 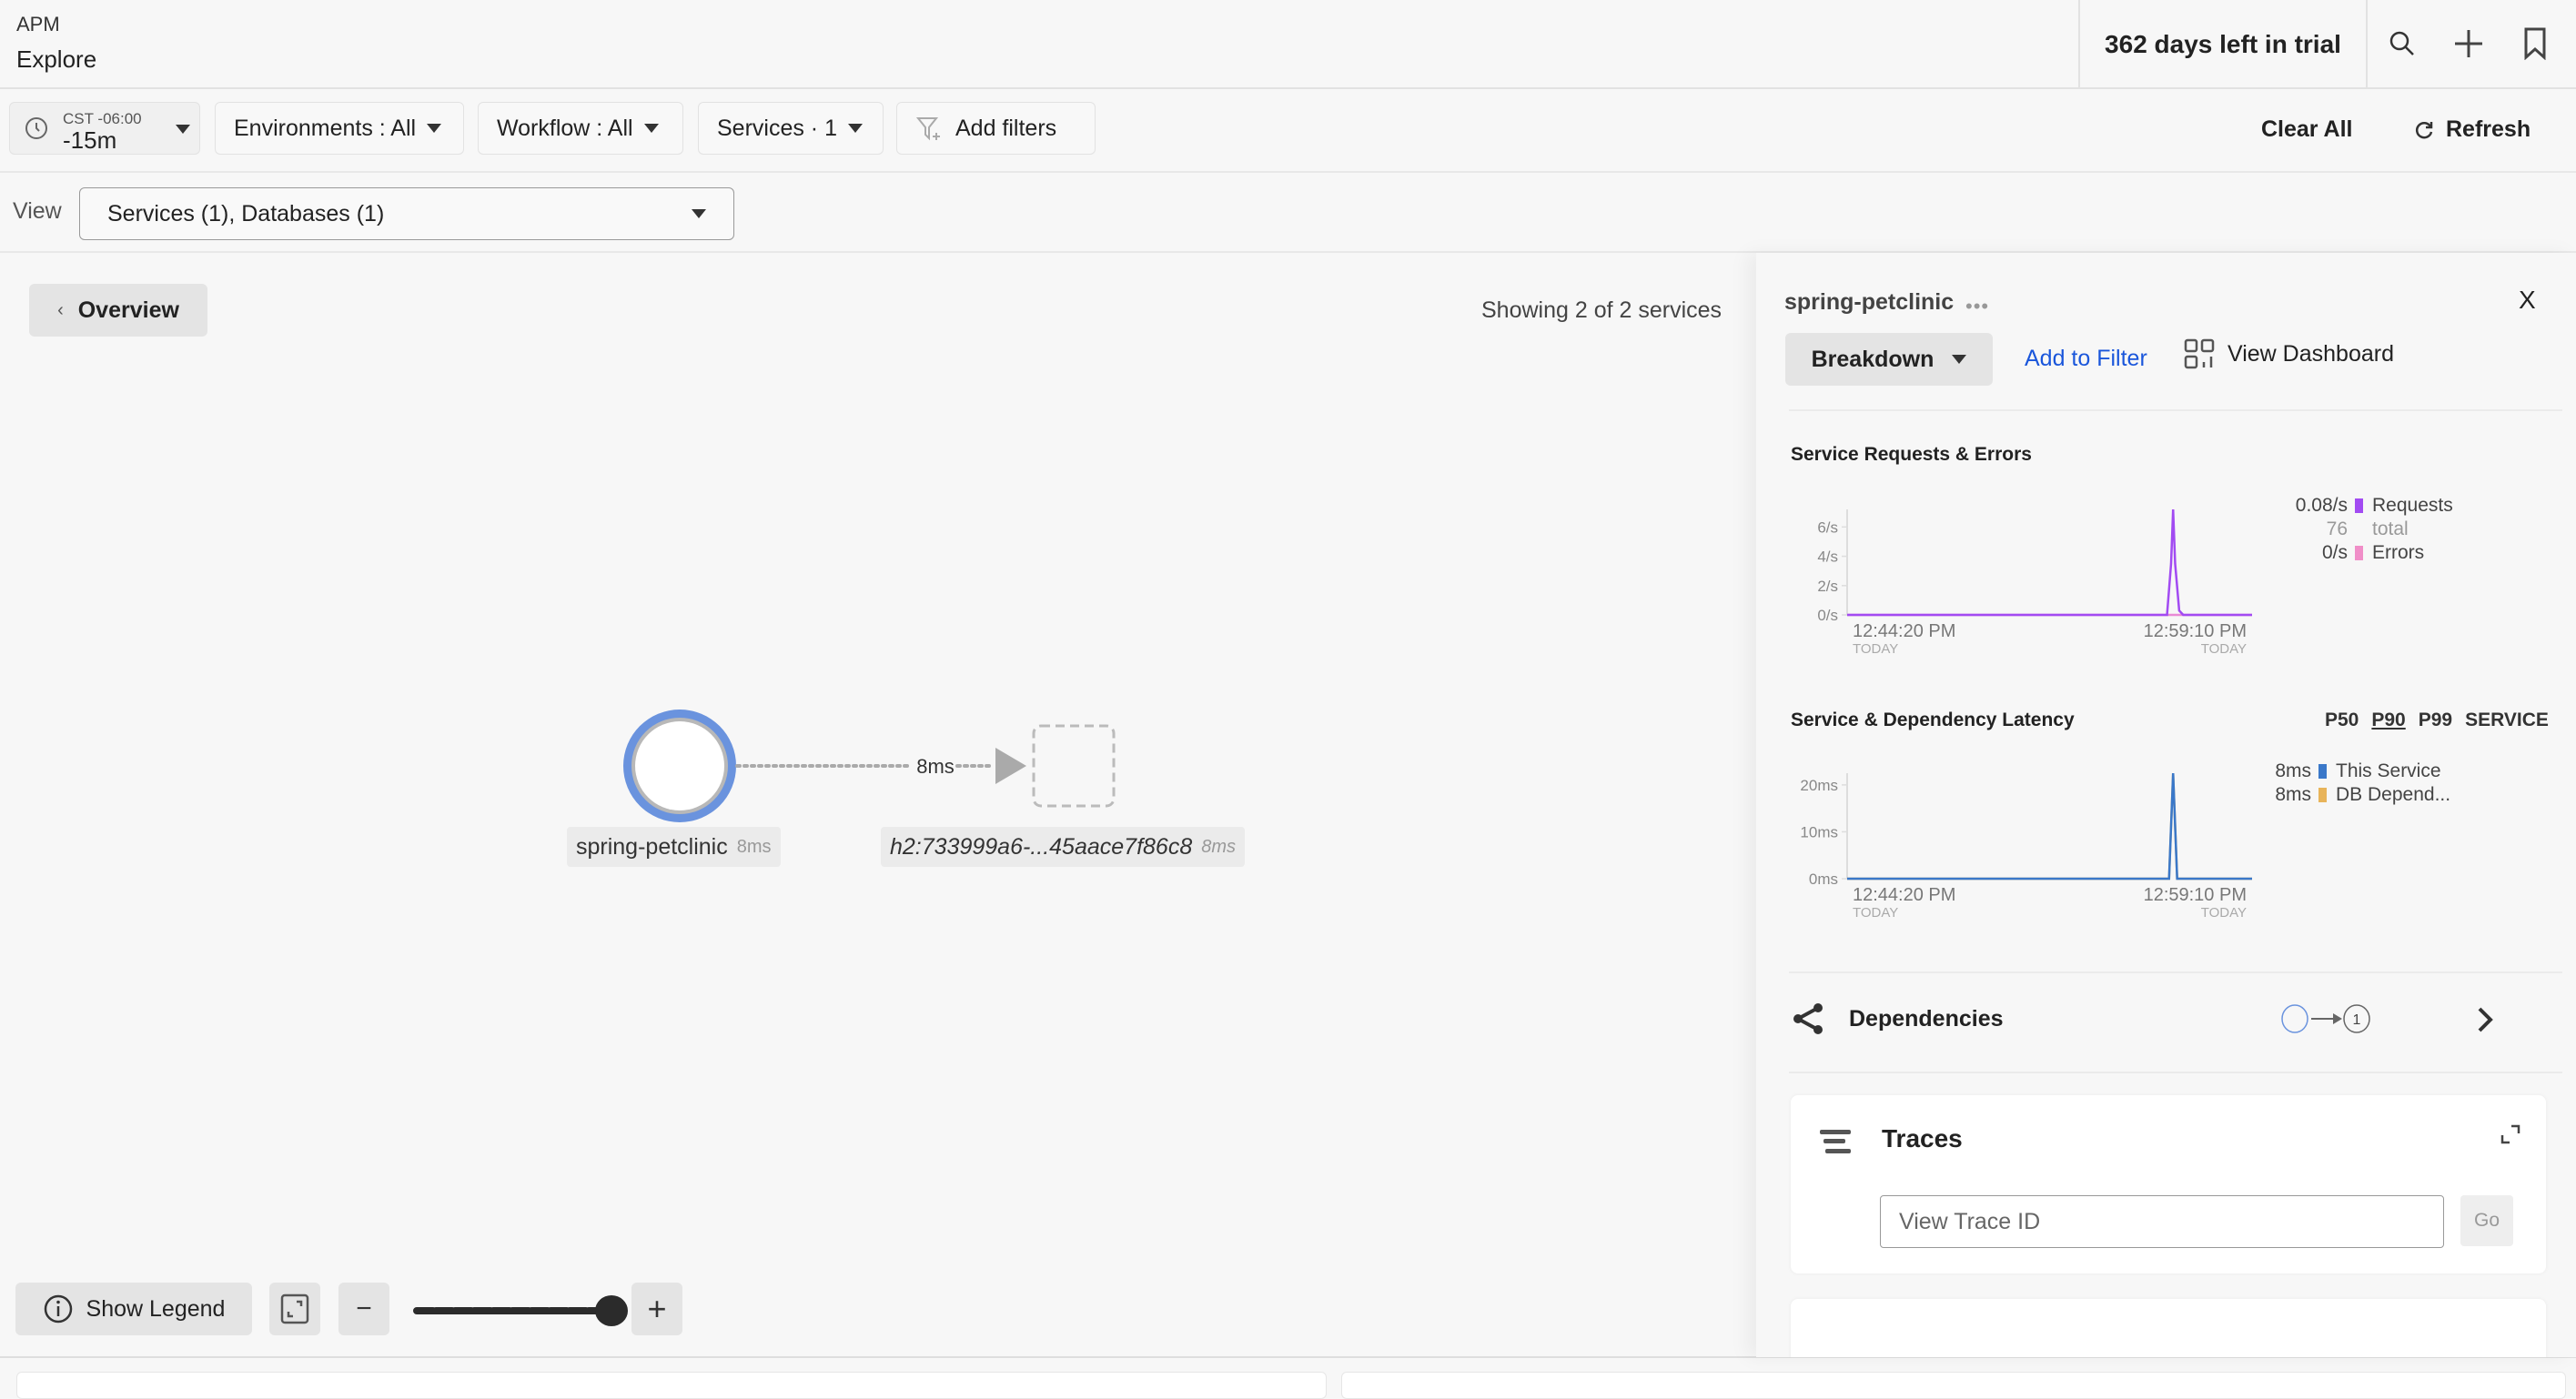 I want to click on database-node, so click(x=1074, y=766).